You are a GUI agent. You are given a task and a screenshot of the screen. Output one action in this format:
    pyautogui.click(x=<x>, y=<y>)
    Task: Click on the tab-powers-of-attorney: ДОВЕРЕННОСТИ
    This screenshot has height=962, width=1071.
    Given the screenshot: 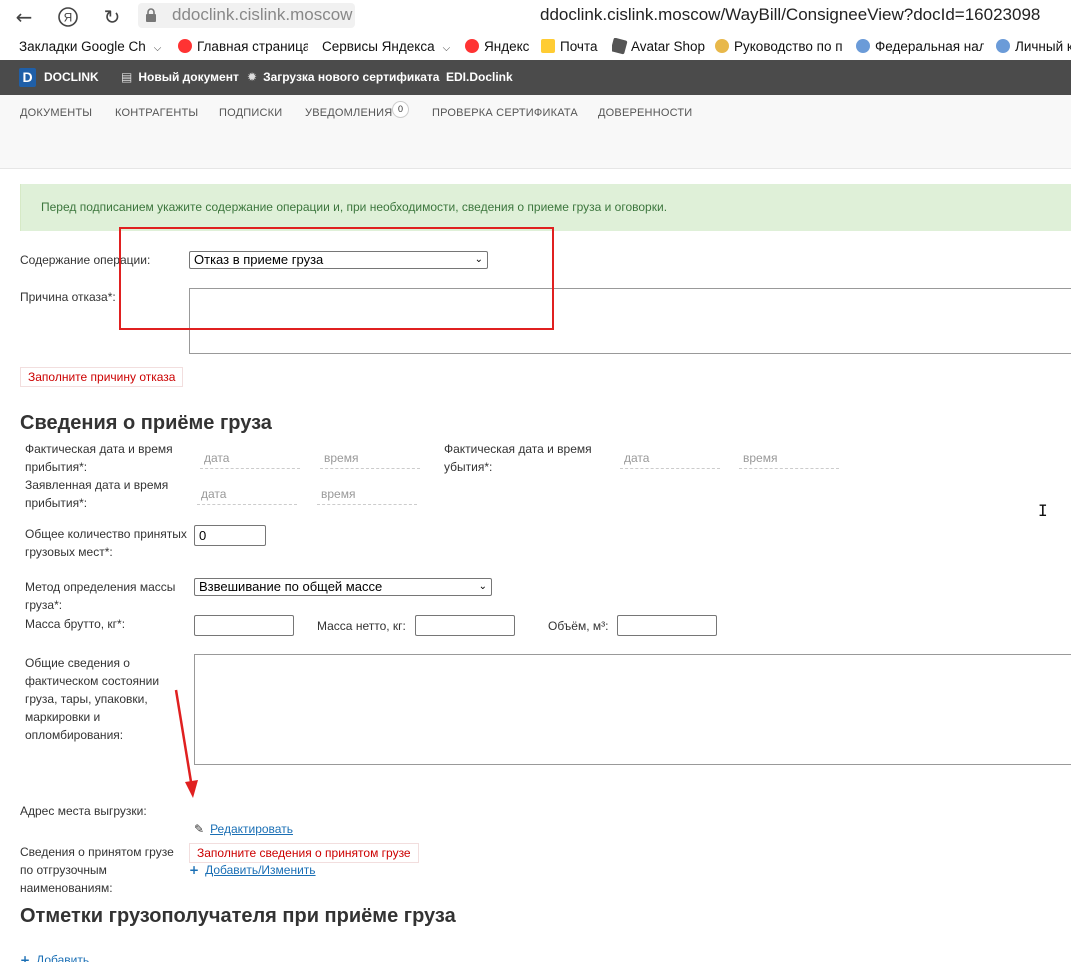 What is the action you would take?
    pyautogui.click(x=645, y=113)
    